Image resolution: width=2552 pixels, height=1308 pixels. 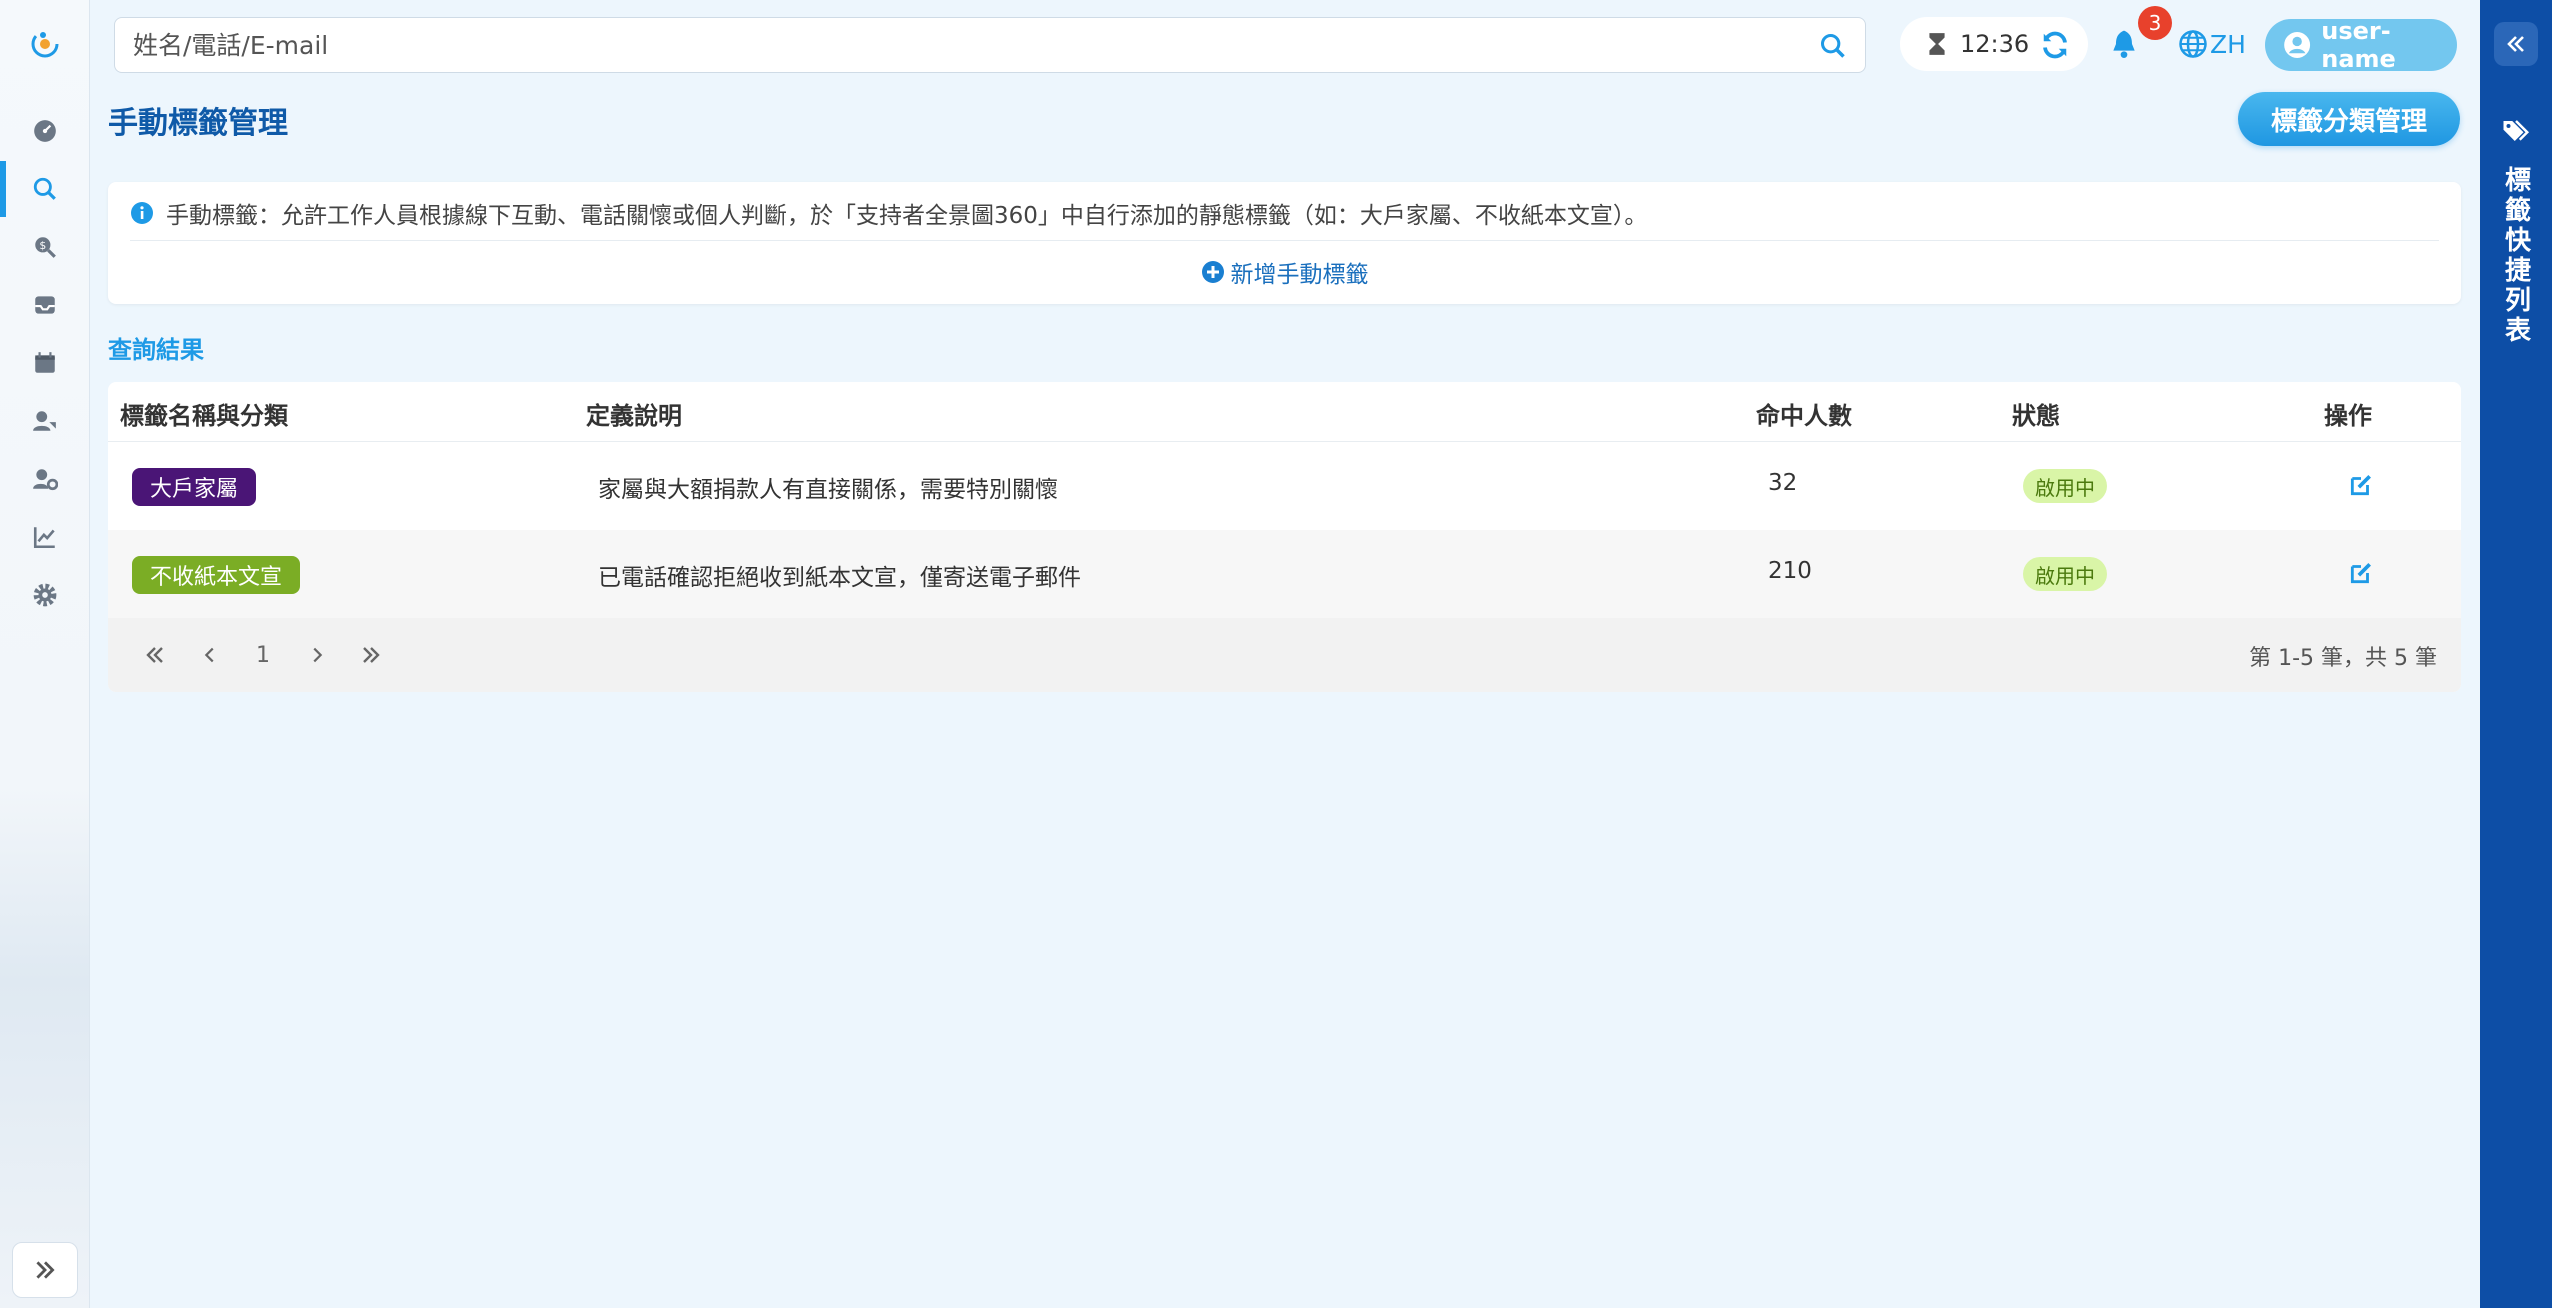 I want to click on tag-description: 家屬與大額捐款人有直接關係，需要特別關懷, so click(x=828, y=490).